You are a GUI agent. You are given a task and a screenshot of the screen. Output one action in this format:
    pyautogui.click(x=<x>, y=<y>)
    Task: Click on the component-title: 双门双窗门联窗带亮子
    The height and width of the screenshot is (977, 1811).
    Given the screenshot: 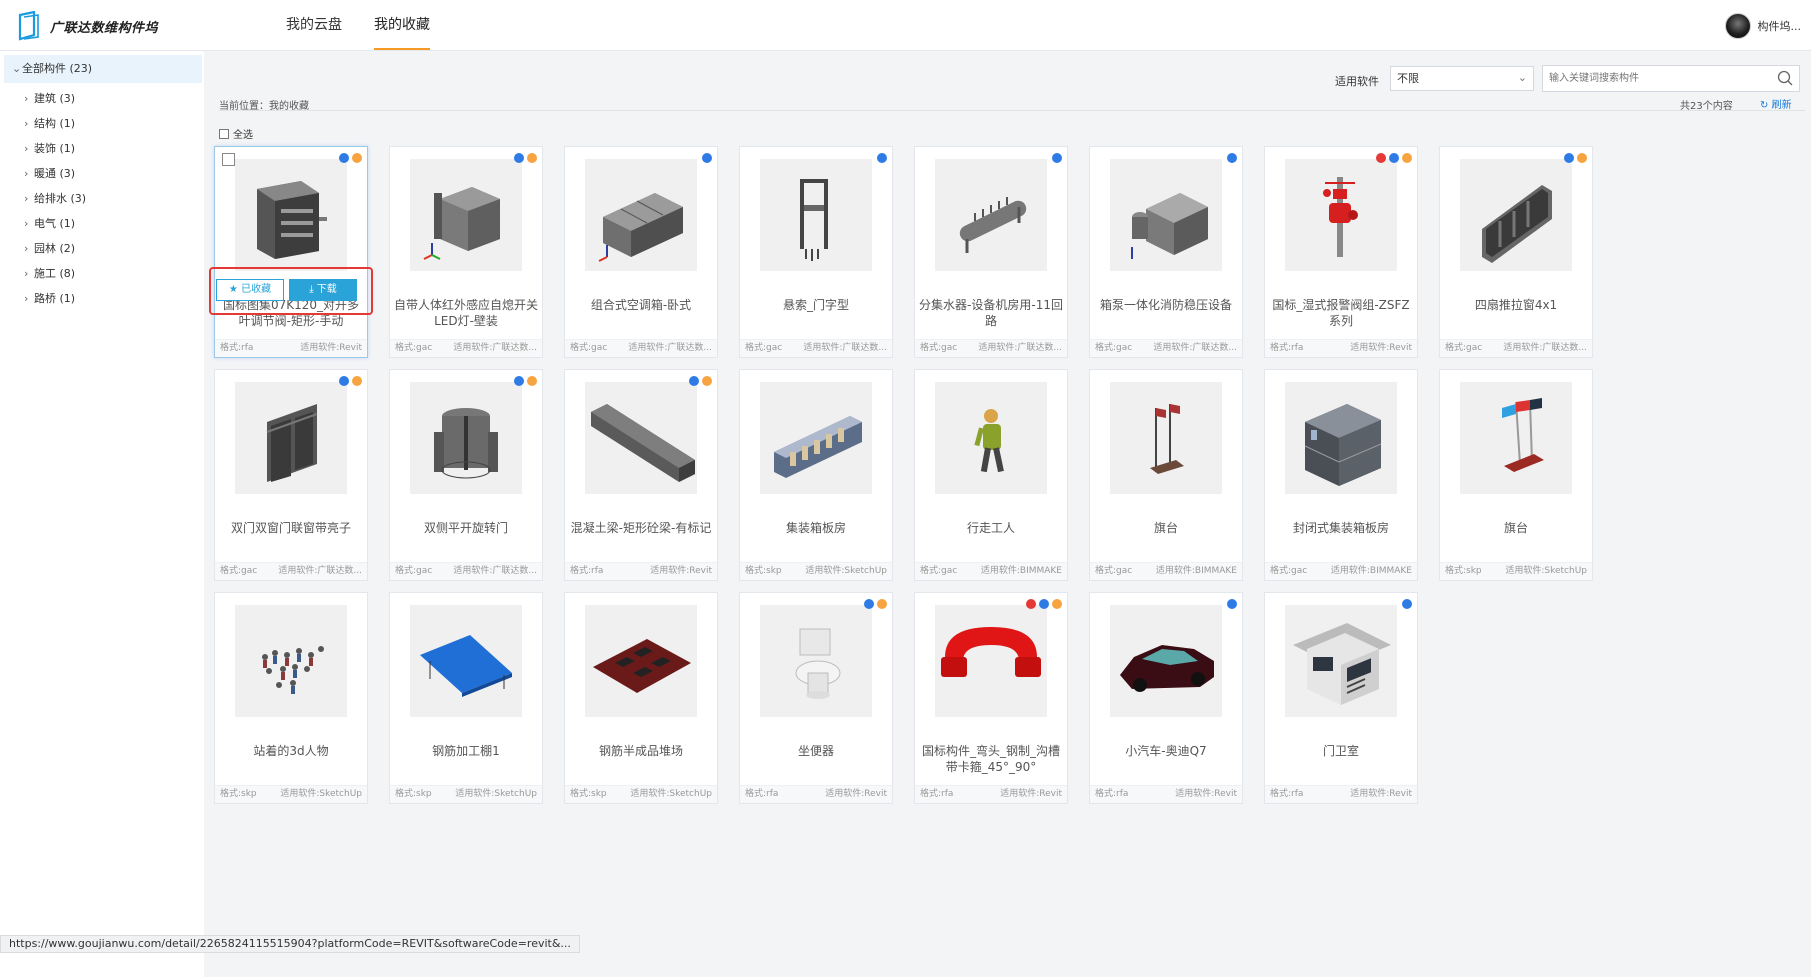 What is the action you would take?
    pyautogui.click(x=291, y=528)
    